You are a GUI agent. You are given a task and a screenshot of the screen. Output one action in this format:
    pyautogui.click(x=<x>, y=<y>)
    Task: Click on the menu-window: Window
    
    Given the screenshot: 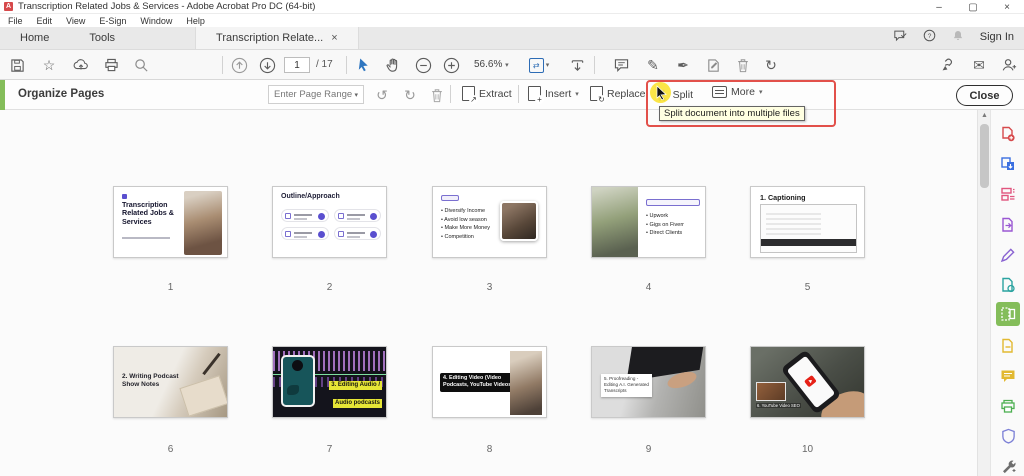 What is the action you would take?
    pyautogui.click(x=156, y=21)
    